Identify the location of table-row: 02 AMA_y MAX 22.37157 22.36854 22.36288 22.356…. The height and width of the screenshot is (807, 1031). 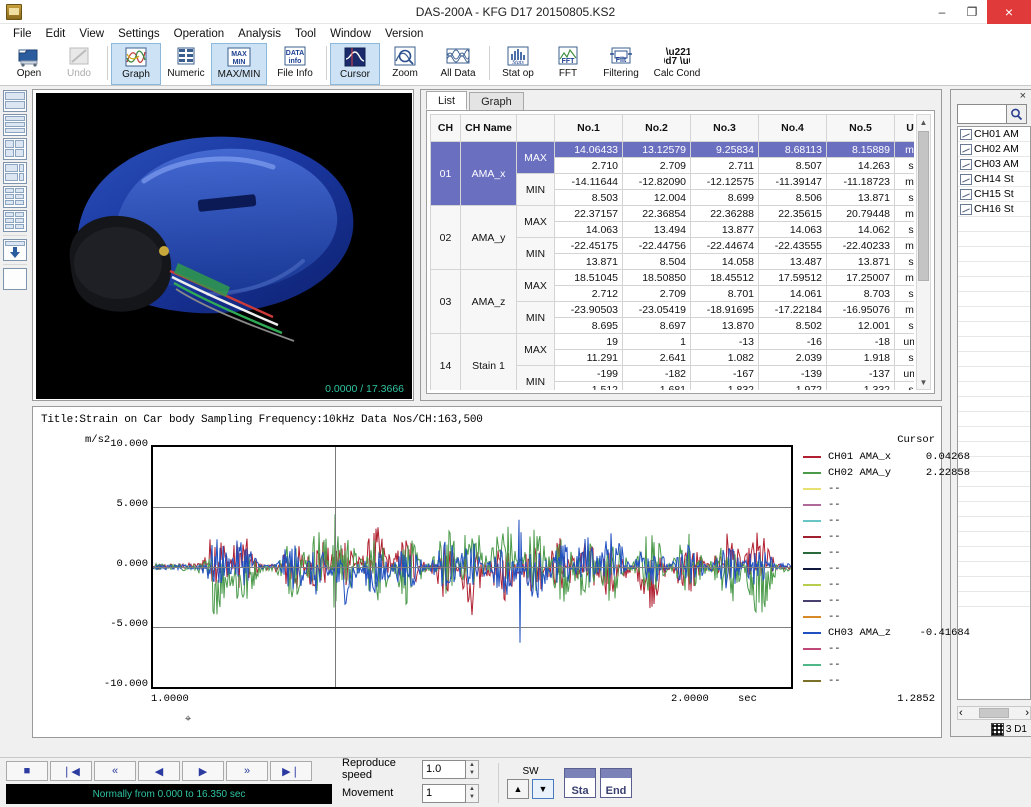
(672, 237).